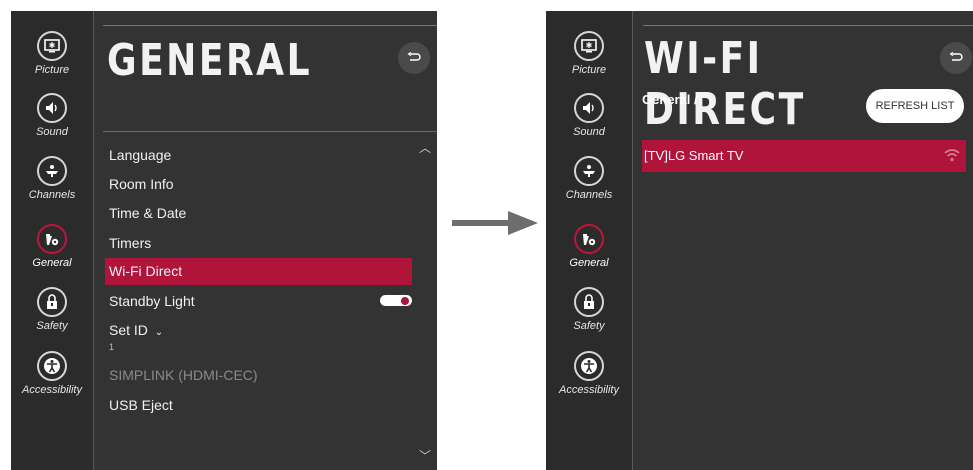 The width and height of the screenshot is (973, 470). What do you see at coordinates (495, 223) in the screenshot?
I see `transition-arrow-icon` at bounding box center [495, 223].